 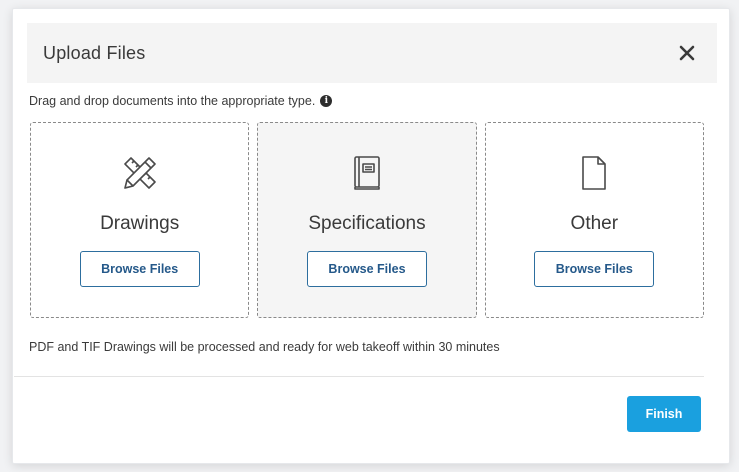 What do you see at coordinates (594, 269) in the screenshot?
I see `browse-files-other-button: Browse Files` at bounding box center [594, 269].